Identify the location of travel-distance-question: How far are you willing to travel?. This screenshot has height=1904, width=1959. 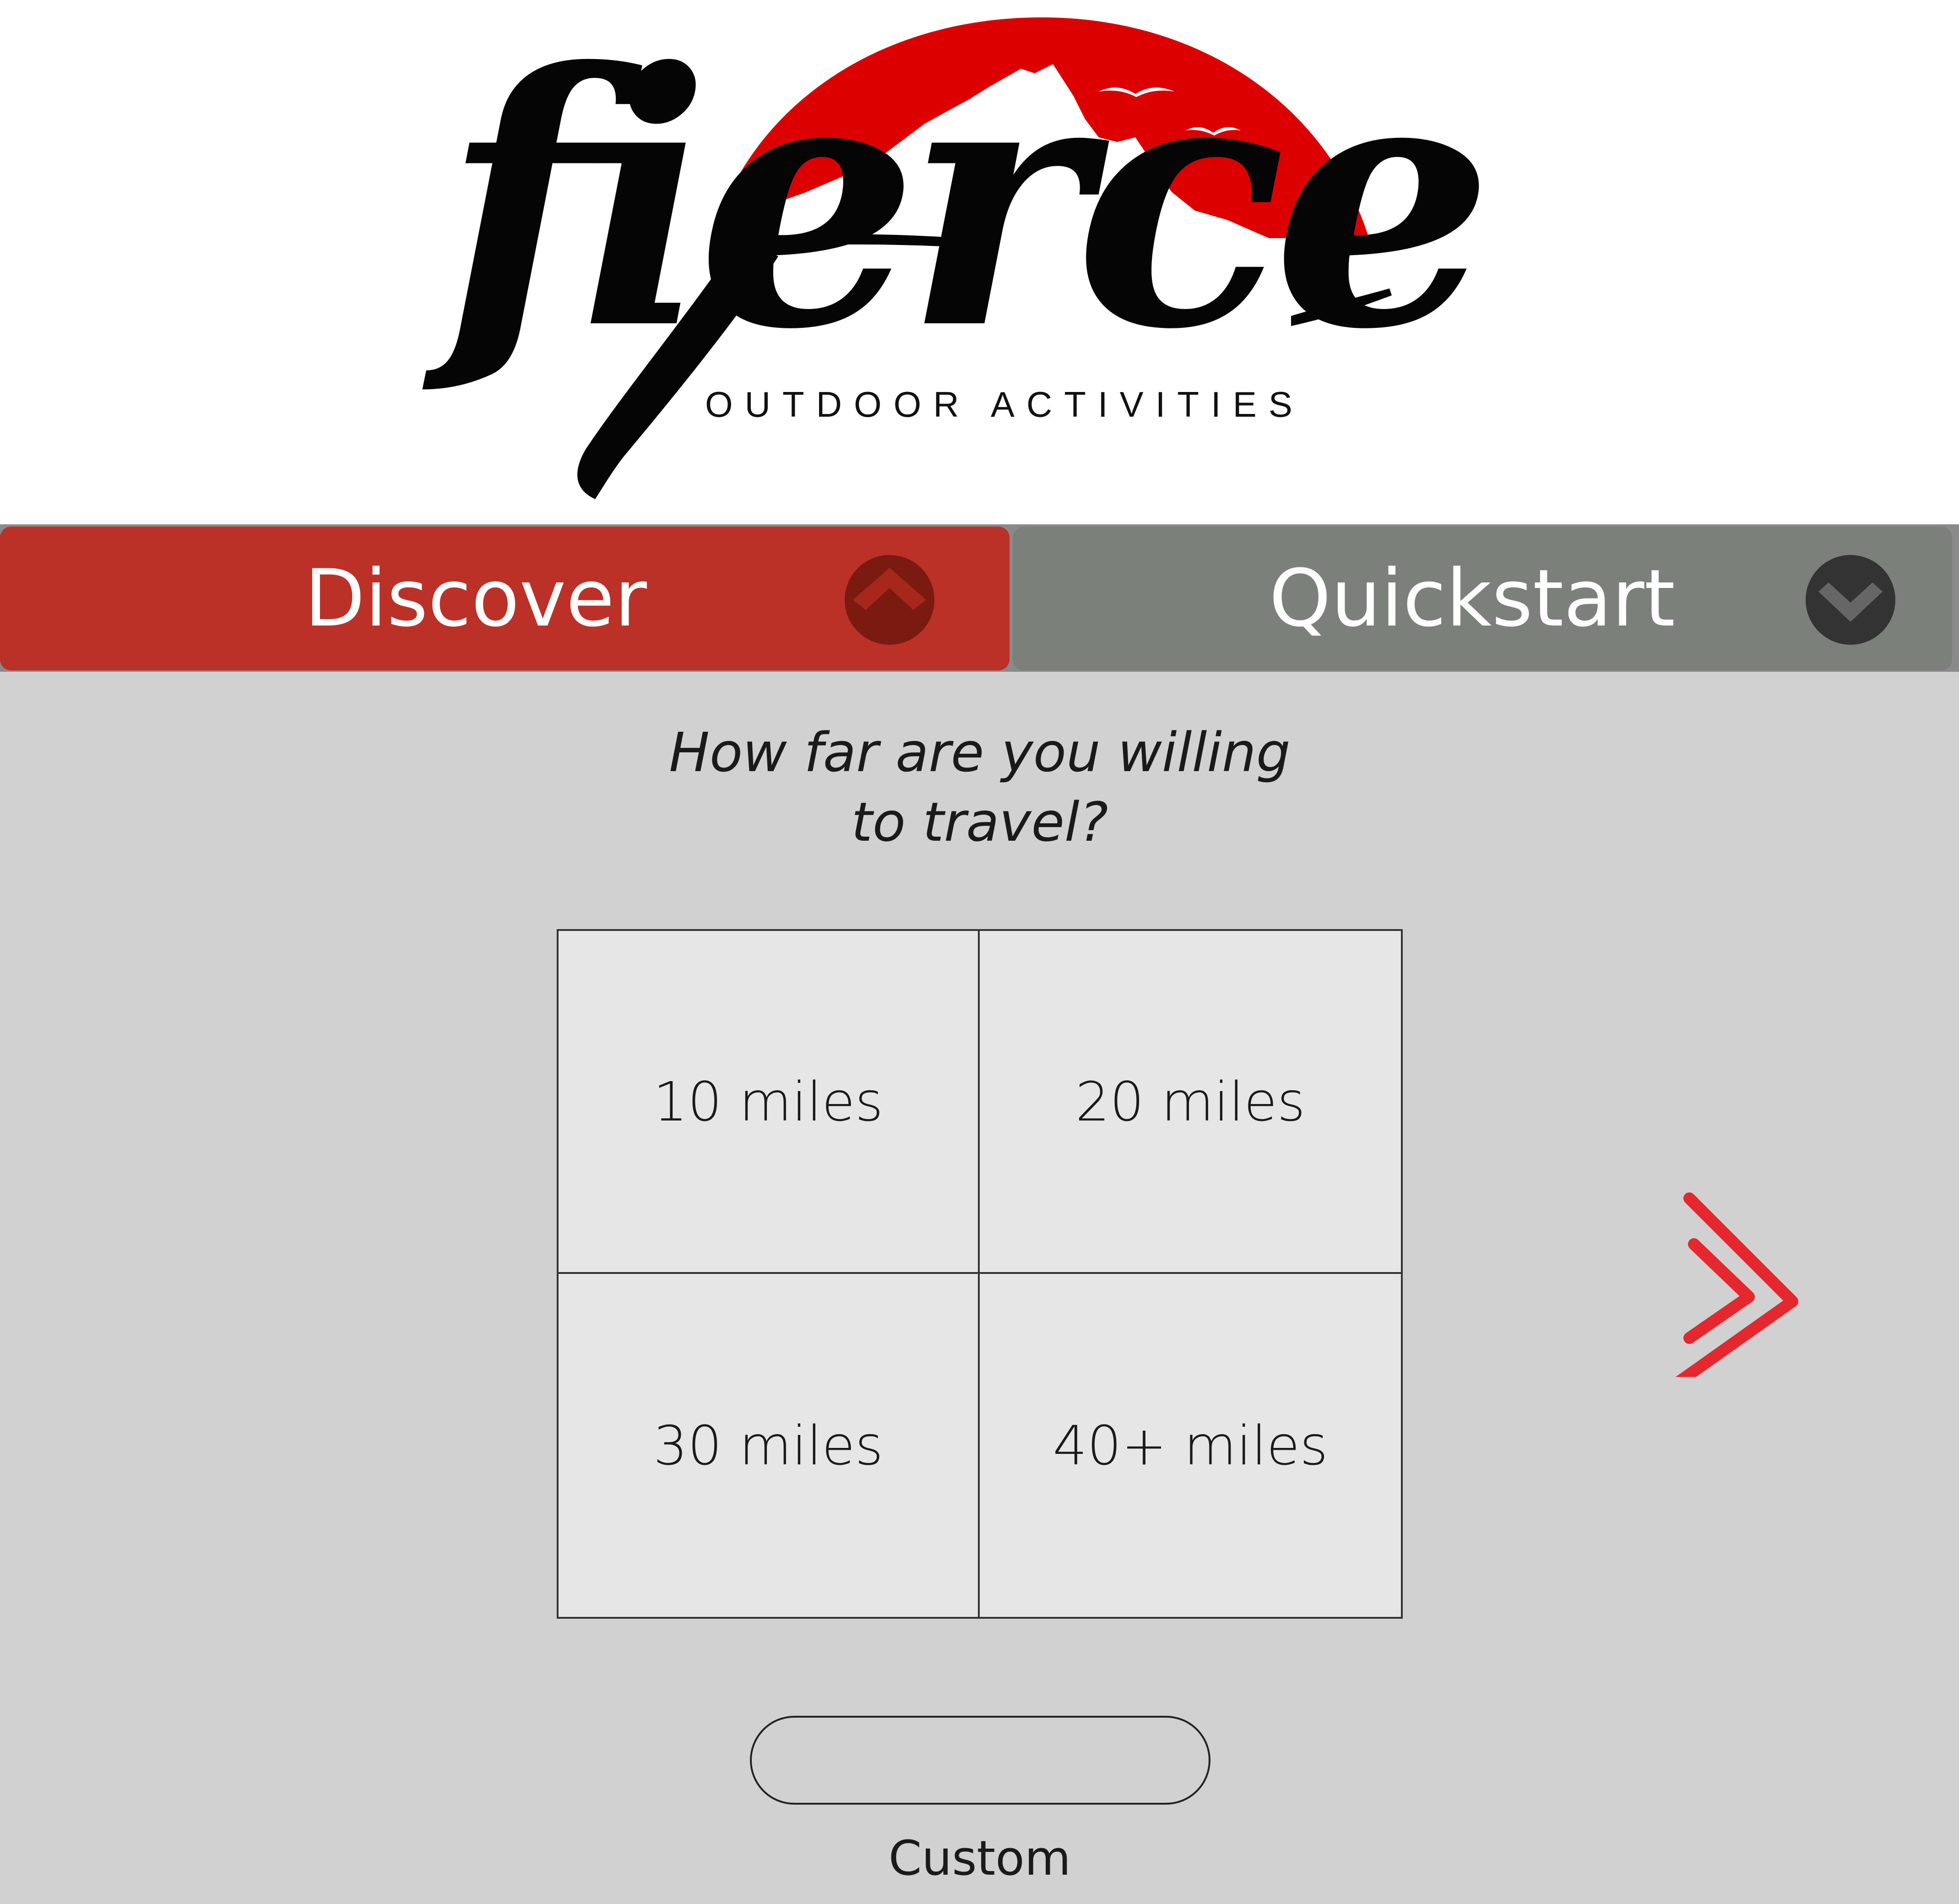
(979, 787).